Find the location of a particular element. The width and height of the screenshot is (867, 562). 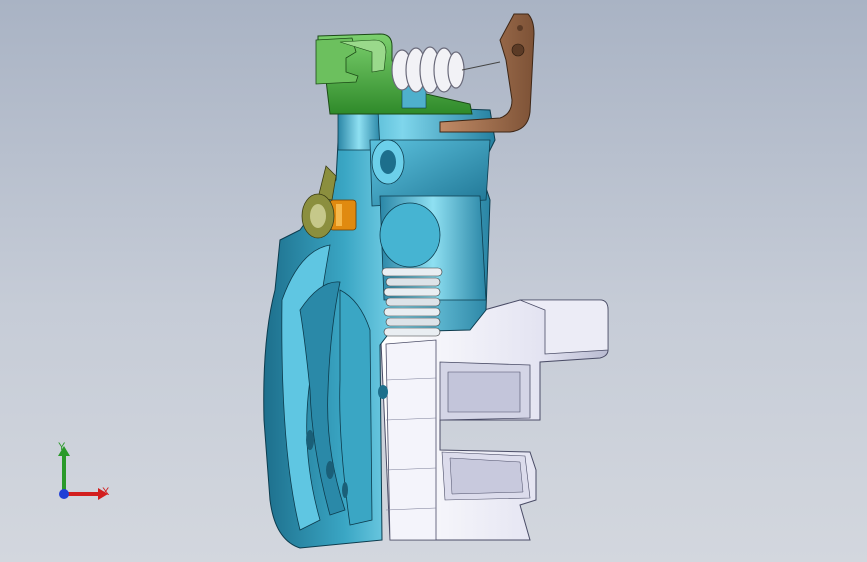

reference-triad: Y X is located at coordinates (80, 478).